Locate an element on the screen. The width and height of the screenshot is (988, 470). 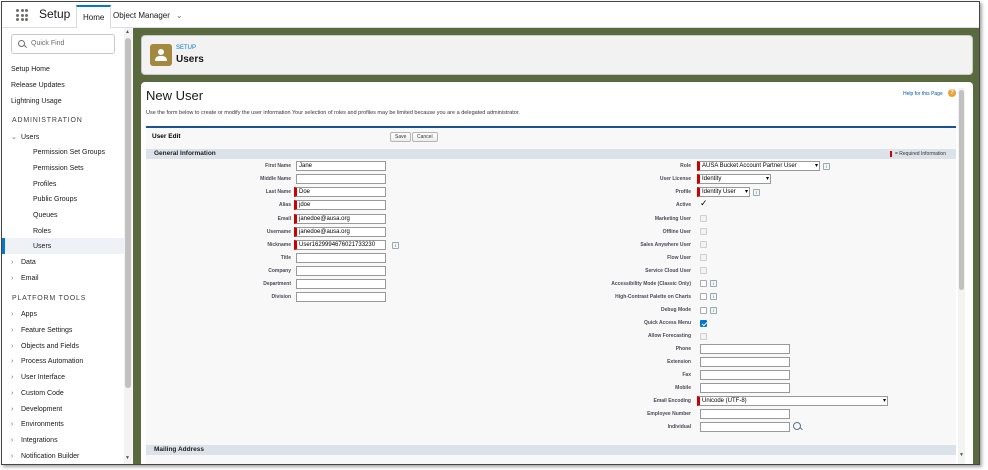
sidebar-item-label: Data is located at coordinates (28, 262).